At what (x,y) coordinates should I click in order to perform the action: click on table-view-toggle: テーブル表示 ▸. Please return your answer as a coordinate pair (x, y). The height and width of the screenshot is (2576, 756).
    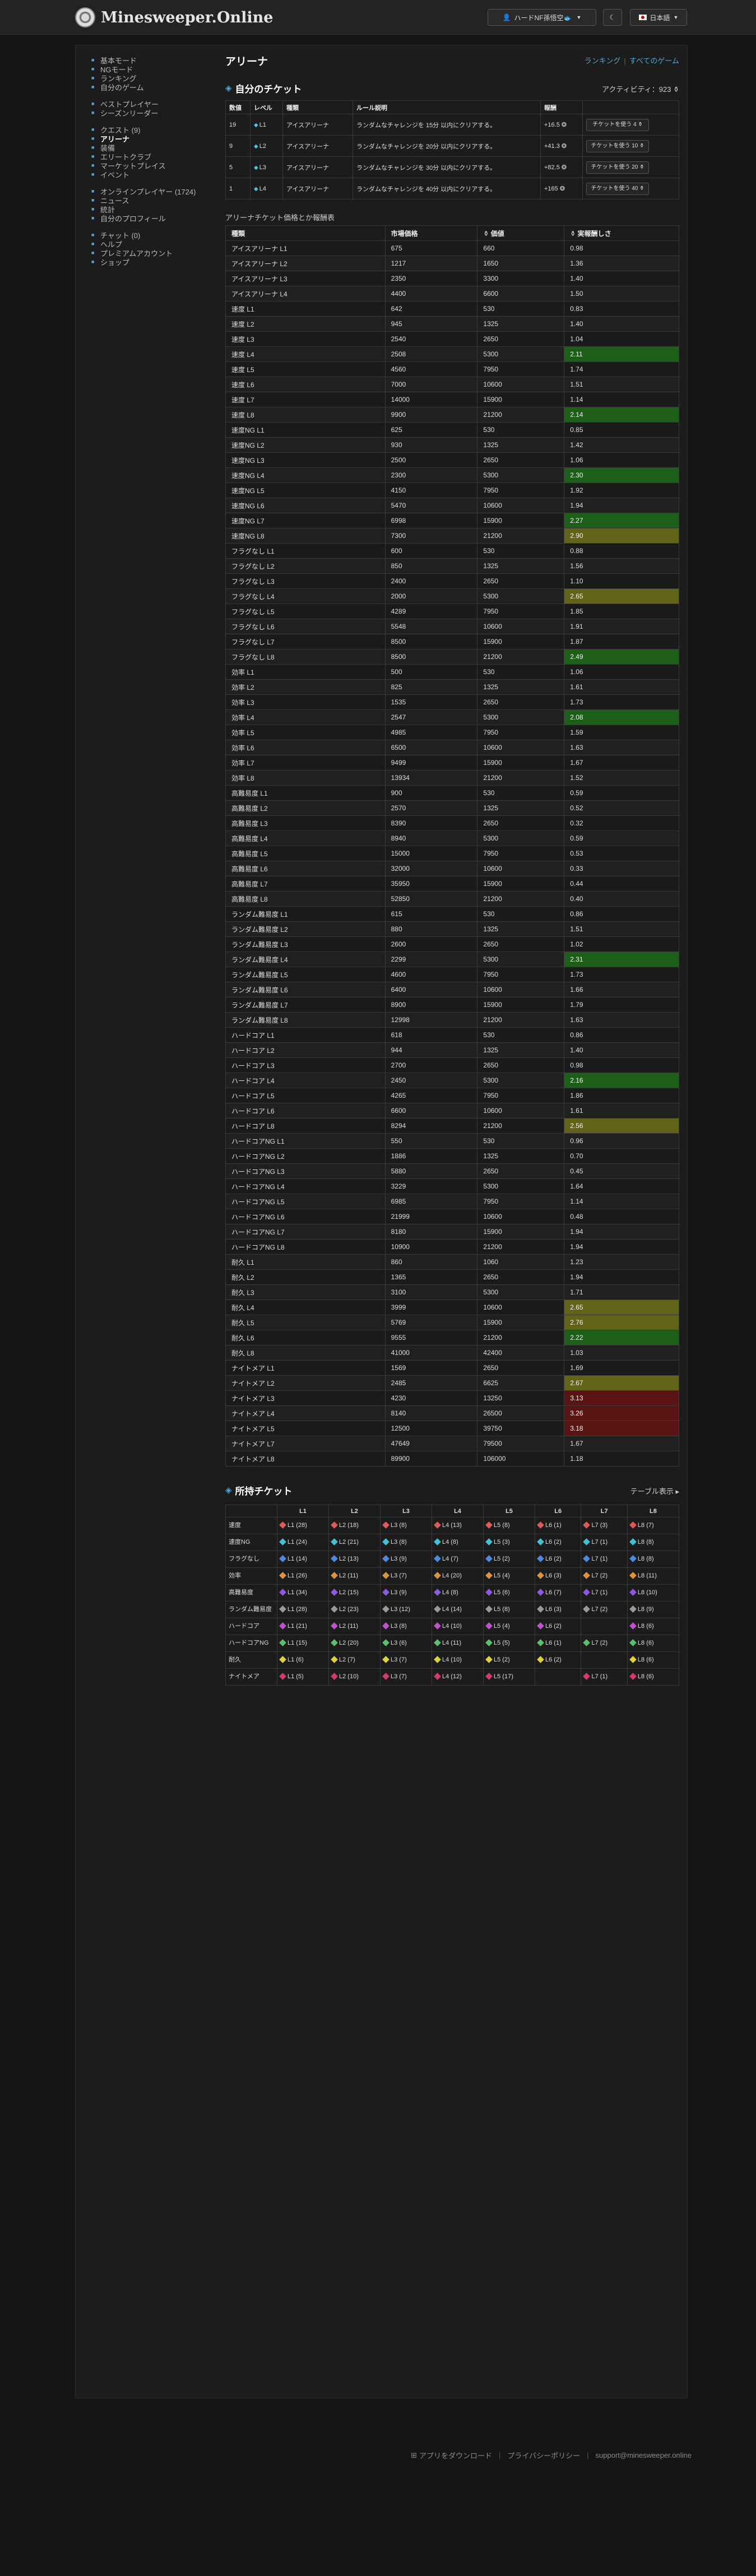
    Looking at the image, I should click on (654, 1491).